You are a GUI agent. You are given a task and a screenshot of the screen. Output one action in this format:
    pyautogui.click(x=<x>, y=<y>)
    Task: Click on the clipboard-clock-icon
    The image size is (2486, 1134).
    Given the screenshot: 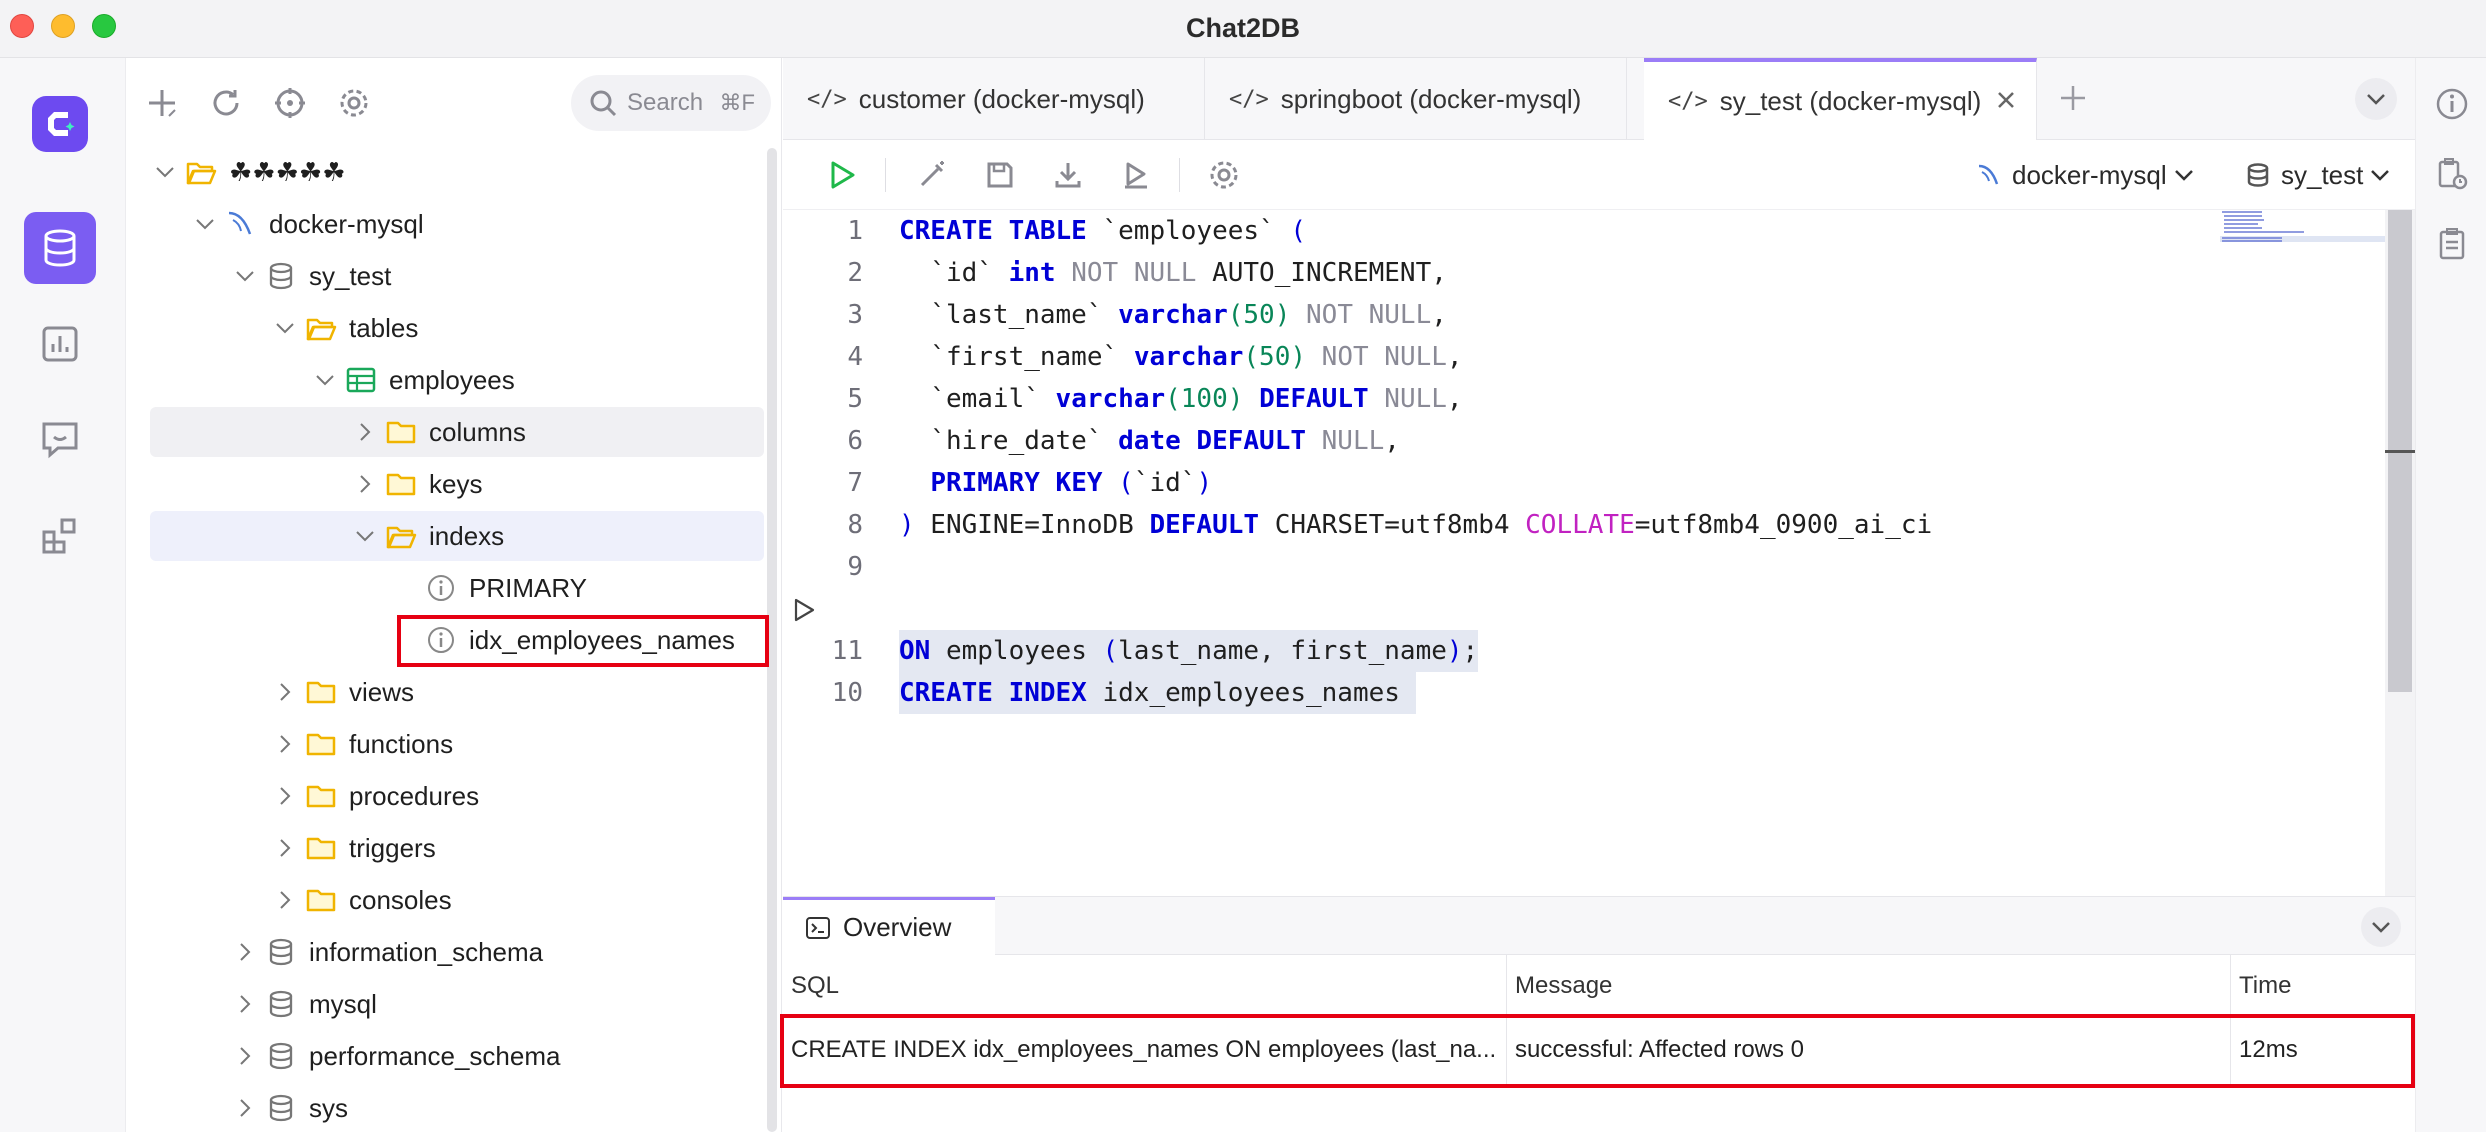 What is the action you would take?
    pyautogui.click(x=2453, y=174)
    